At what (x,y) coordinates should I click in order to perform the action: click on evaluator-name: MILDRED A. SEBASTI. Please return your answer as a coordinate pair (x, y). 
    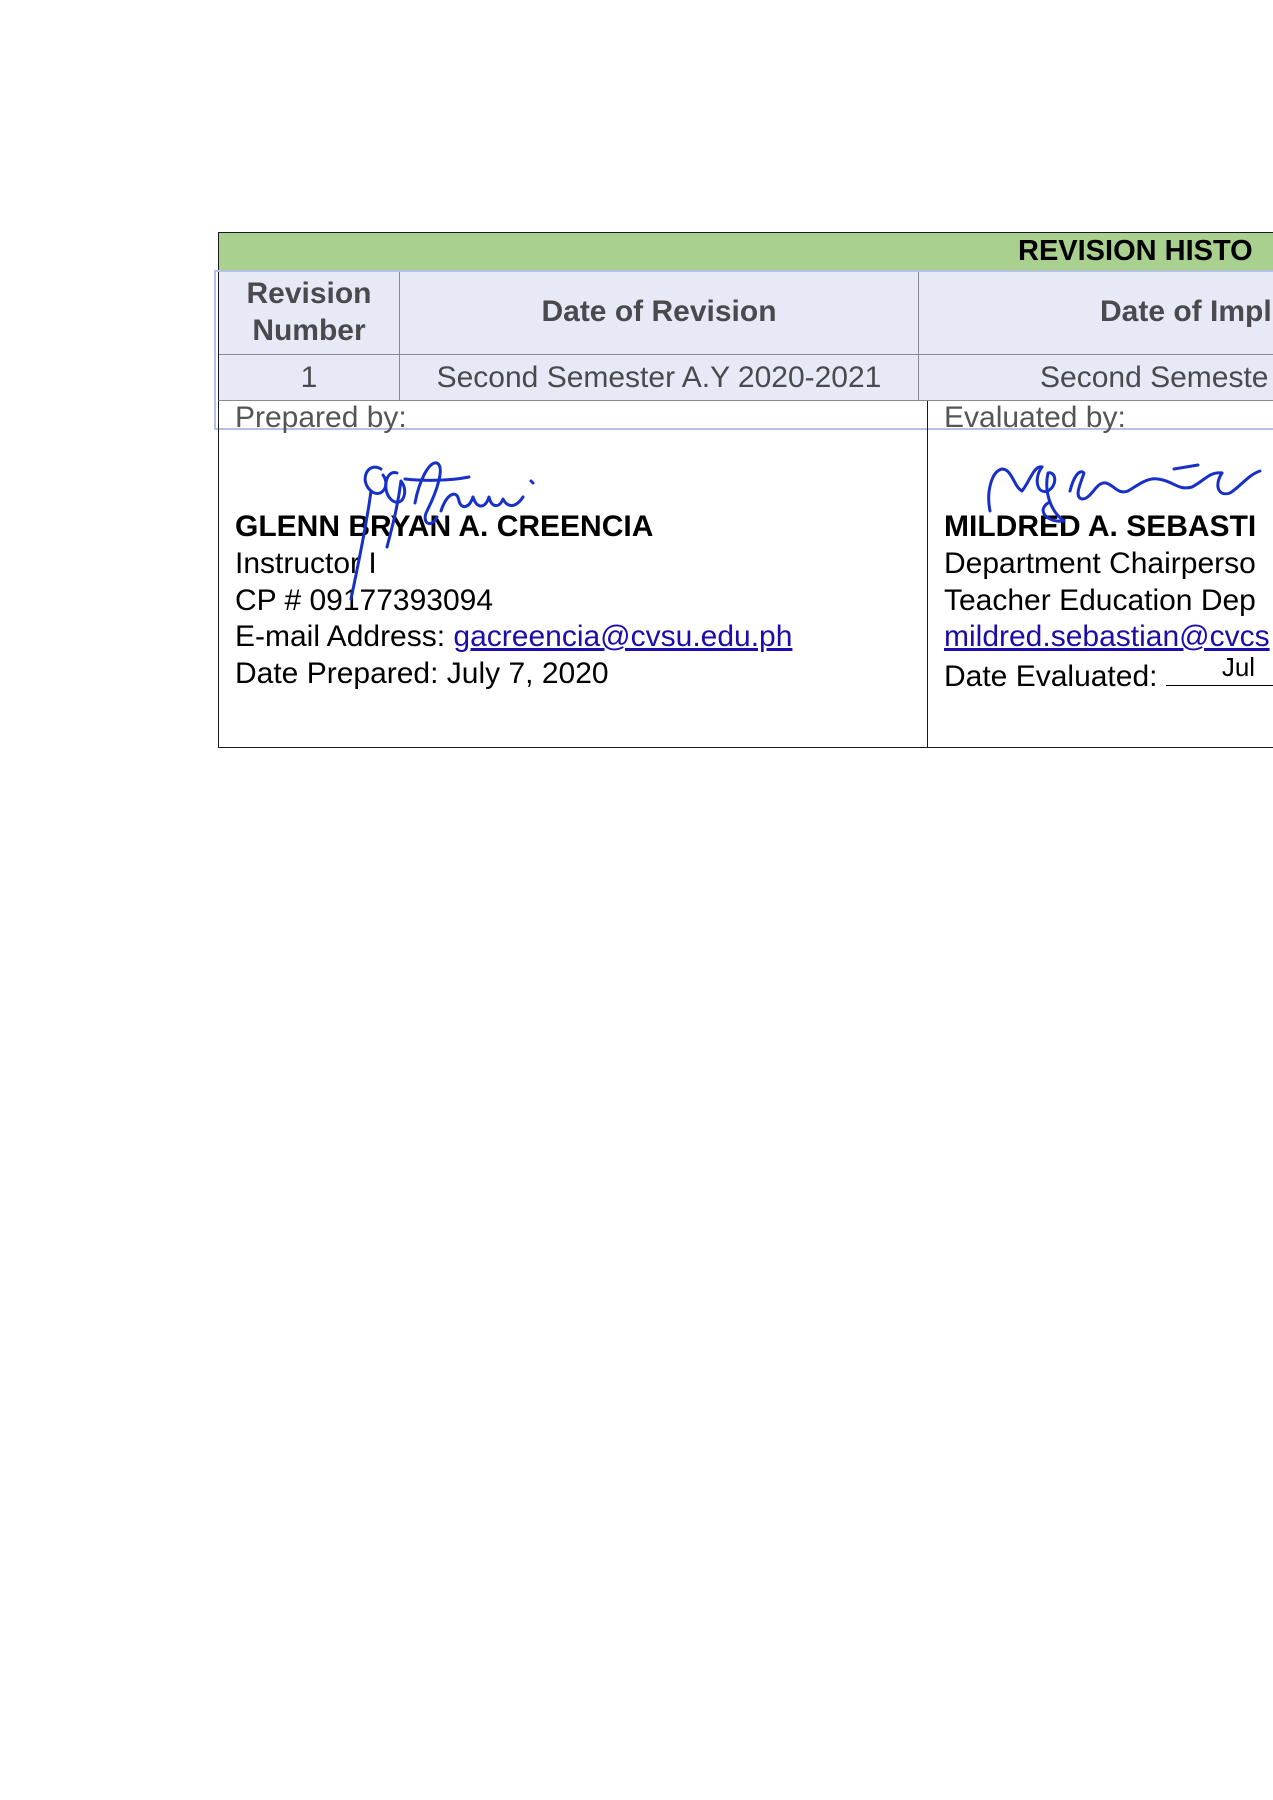
    Looking at the image, I should click on (1100, 526).